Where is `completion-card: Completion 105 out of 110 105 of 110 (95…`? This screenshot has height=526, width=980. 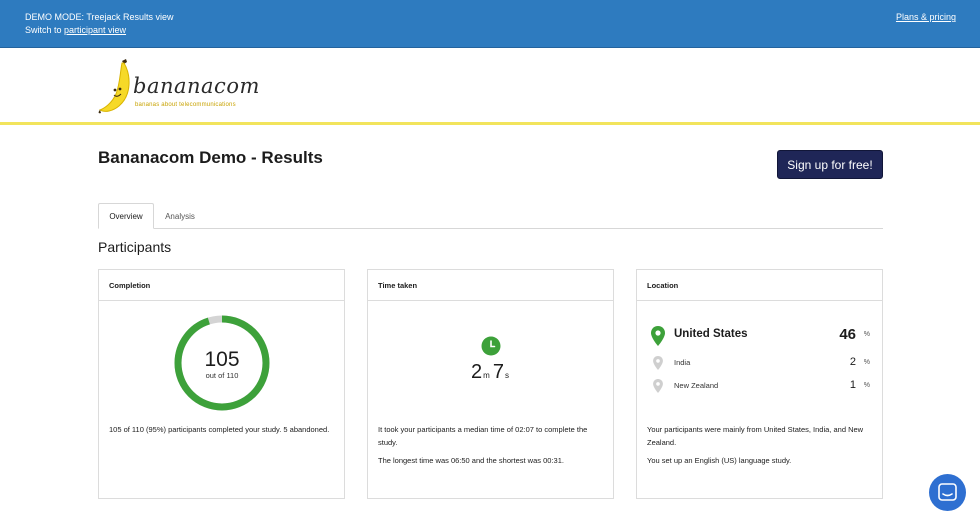 completion-card: Completion 105 out of 110 105 of 110 (95… is located at coordinates (221, 384).